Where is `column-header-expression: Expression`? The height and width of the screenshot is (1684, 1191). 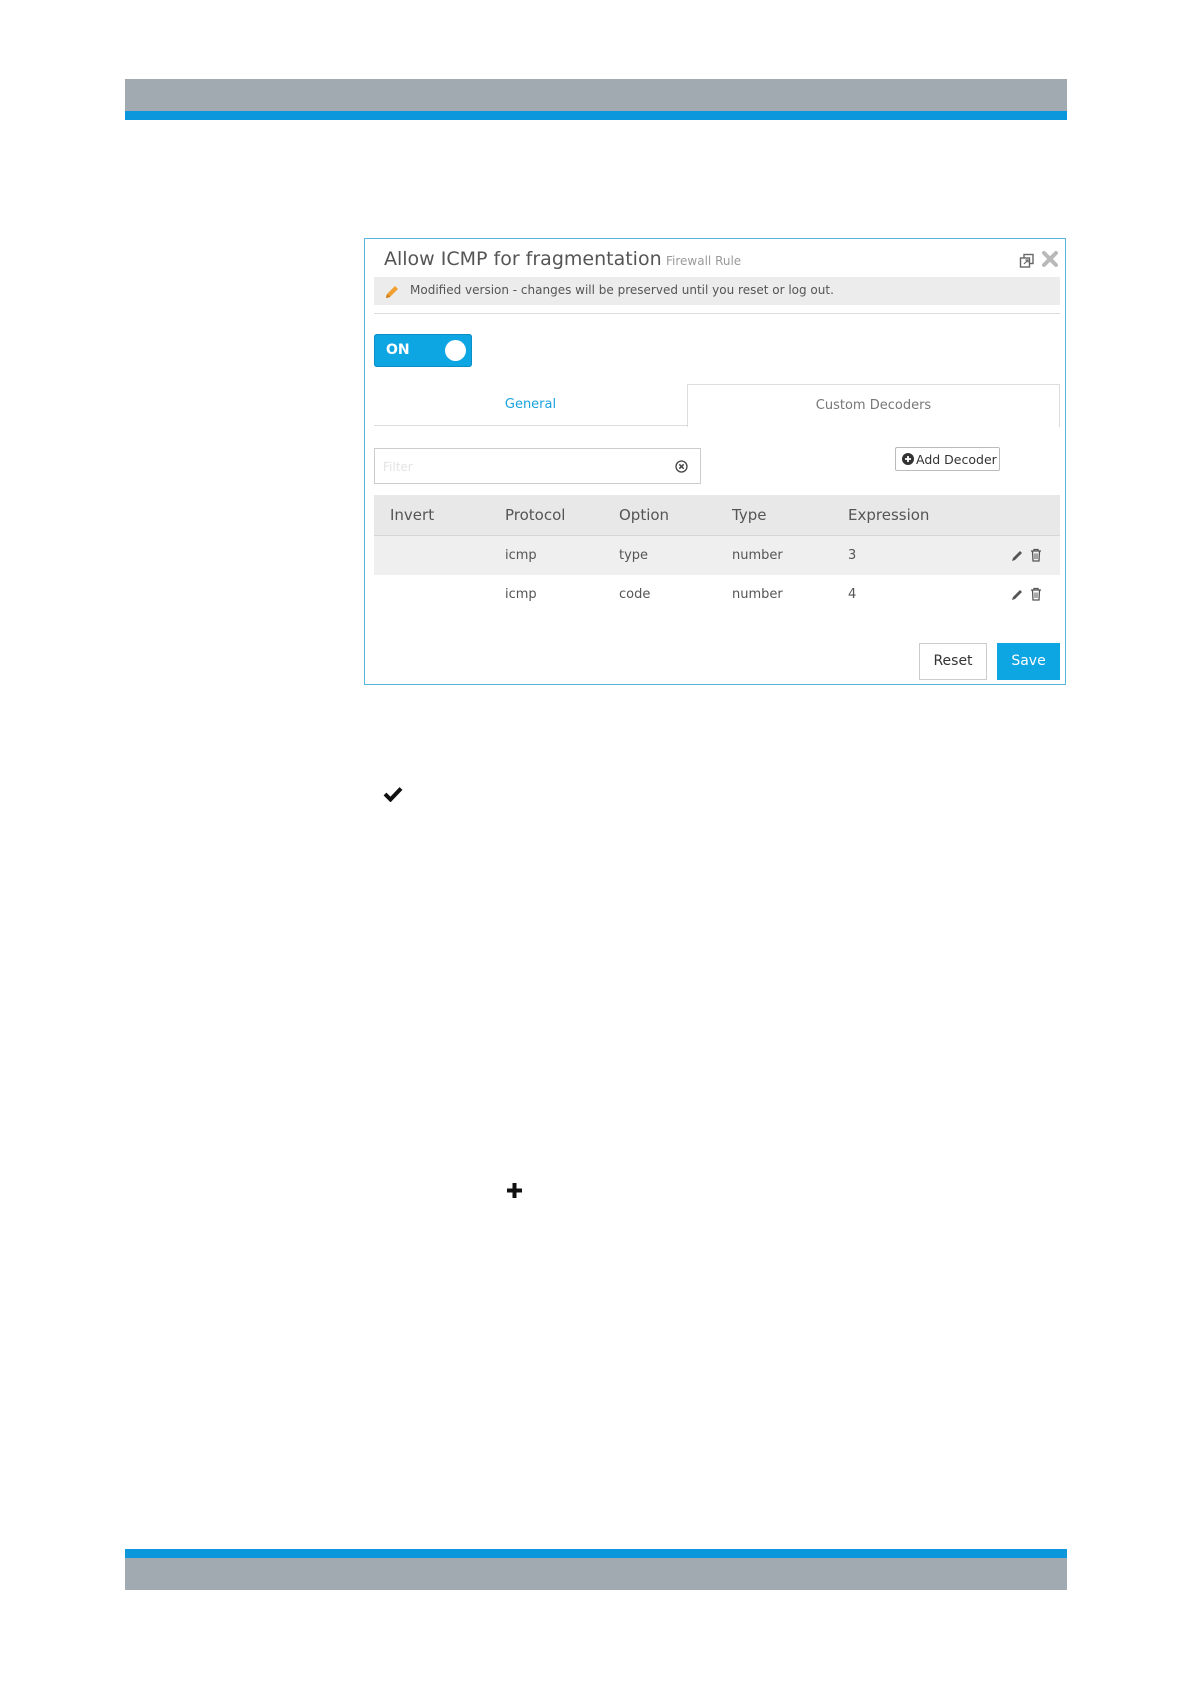
column-header-expression: Expression is located at coordinates (888, 515).